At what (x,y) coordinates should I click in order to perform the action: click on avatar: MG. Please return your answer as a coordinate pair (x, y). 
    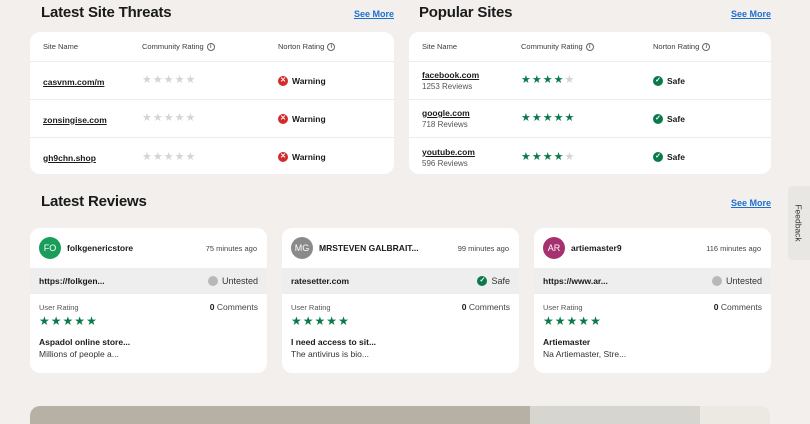
    Looking at the image, I should click on (302, 248).